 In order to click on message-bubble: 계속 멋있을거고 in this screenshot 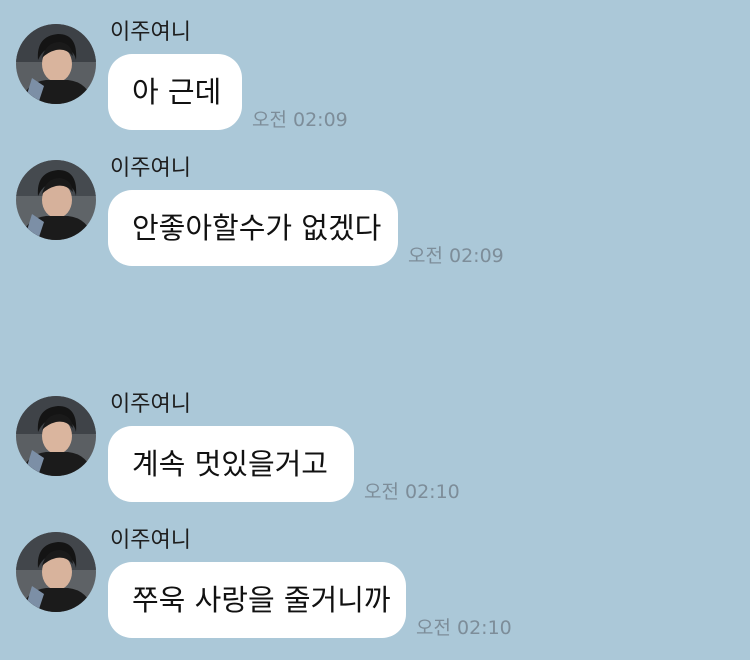, I will do `click(231, 464)`.